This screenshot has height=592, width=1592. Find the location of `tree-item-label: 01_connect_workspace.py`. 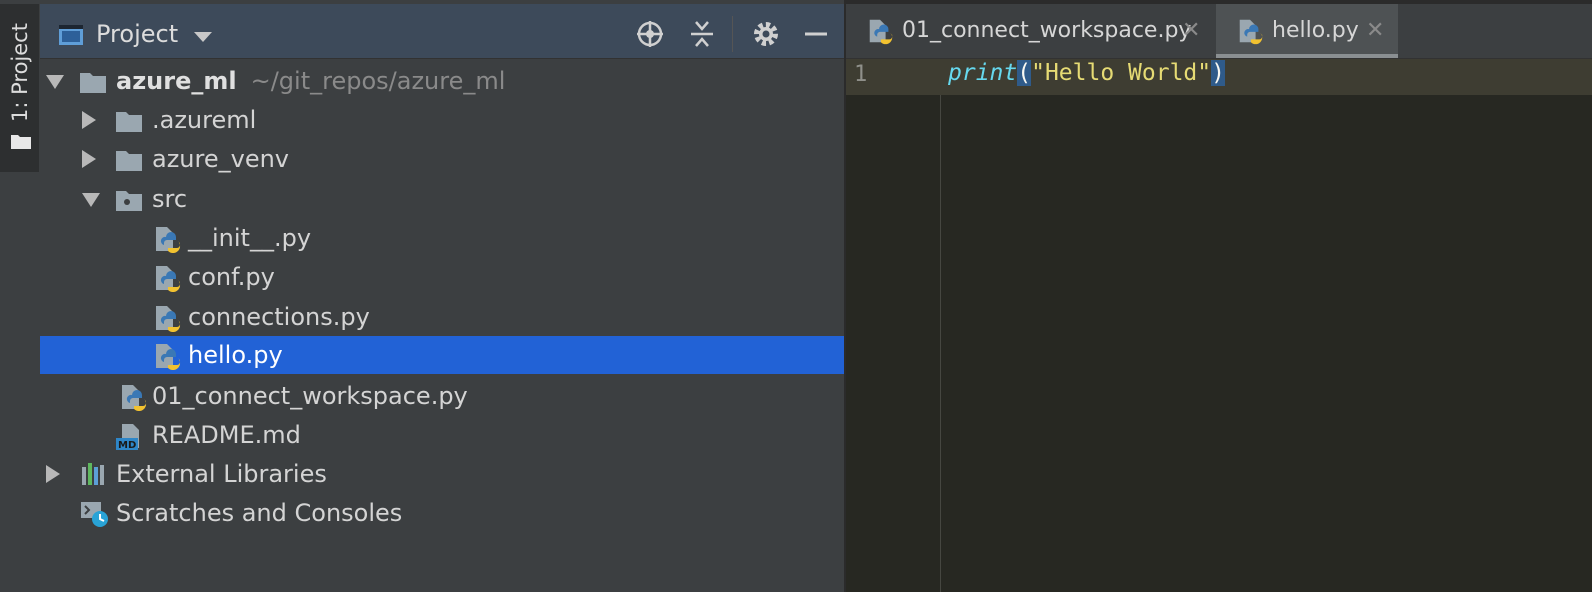

tree-item-label: 01_connect_workspace.py is located at coordinates (310, 396).